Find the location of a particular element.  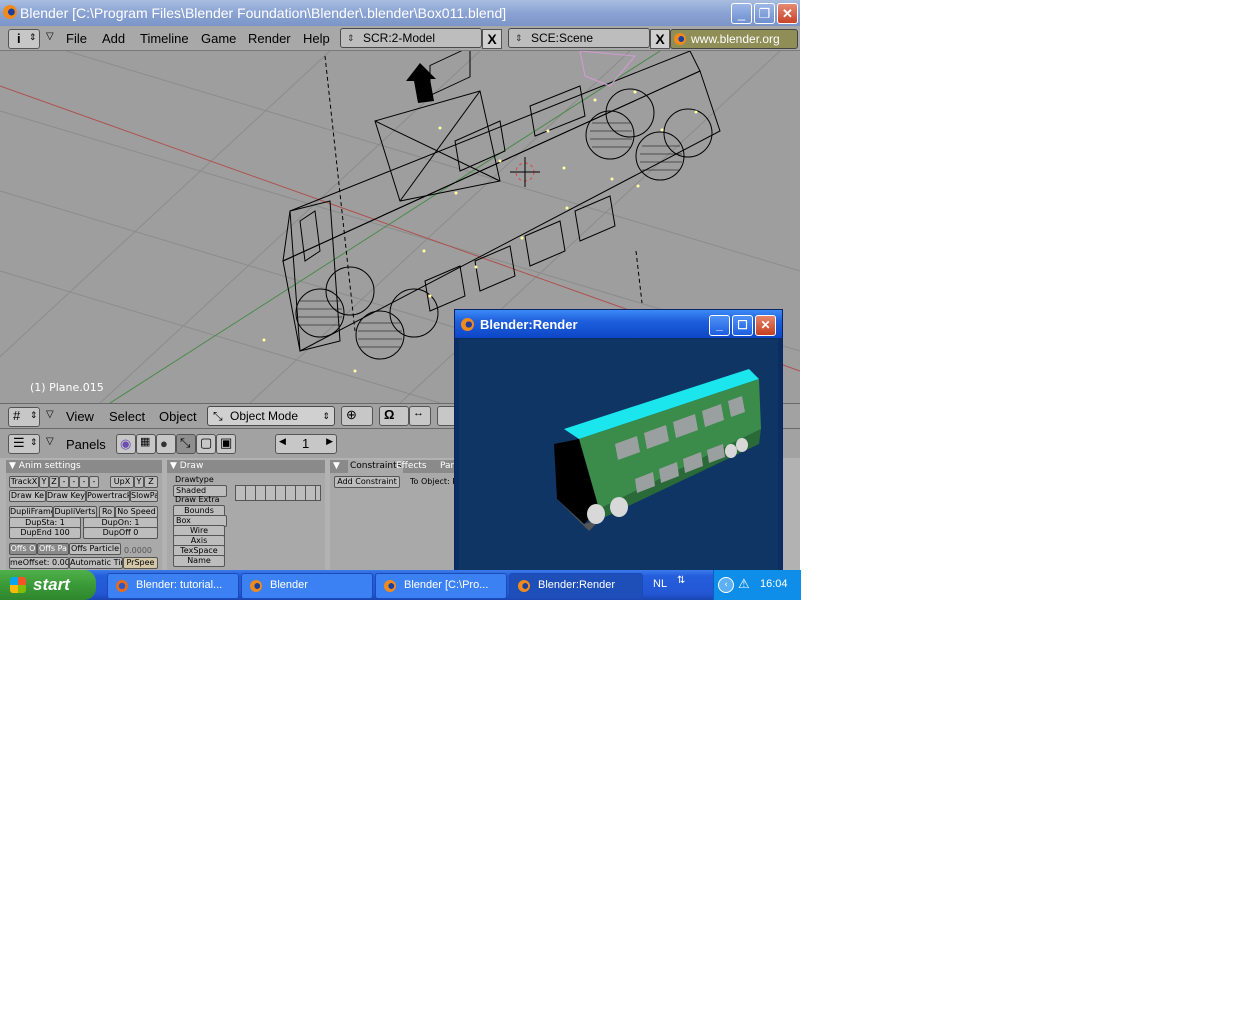

menu-help: Help is located at coordinates (316, 38).